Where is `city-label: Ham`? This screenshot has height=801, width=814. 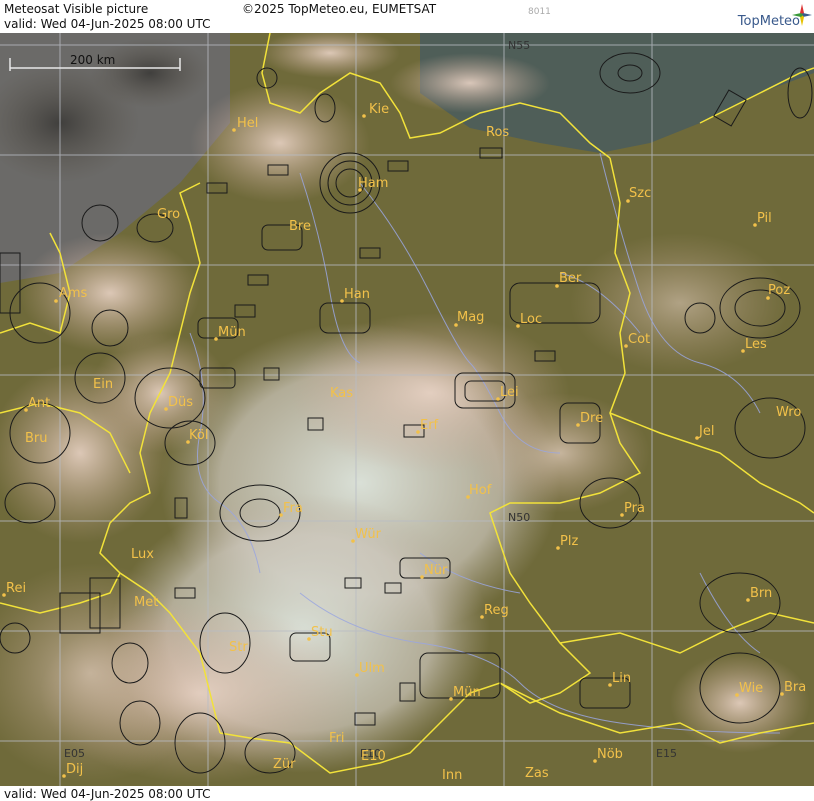 city-label: Ham is located at coordinates (373, 183).